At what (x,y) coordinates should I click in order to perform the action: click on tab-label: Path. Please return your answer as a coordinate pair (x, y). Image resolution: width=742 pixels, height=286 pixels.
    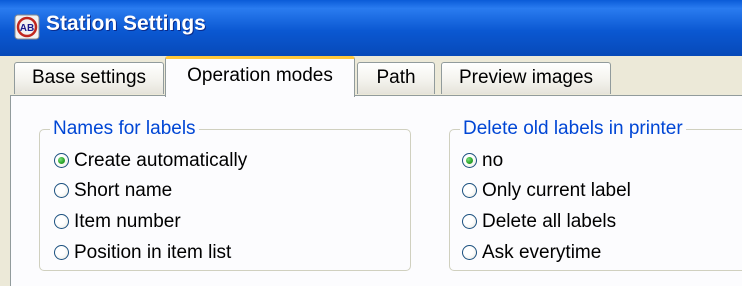
    Looking at the image, I should click on (396, 77).